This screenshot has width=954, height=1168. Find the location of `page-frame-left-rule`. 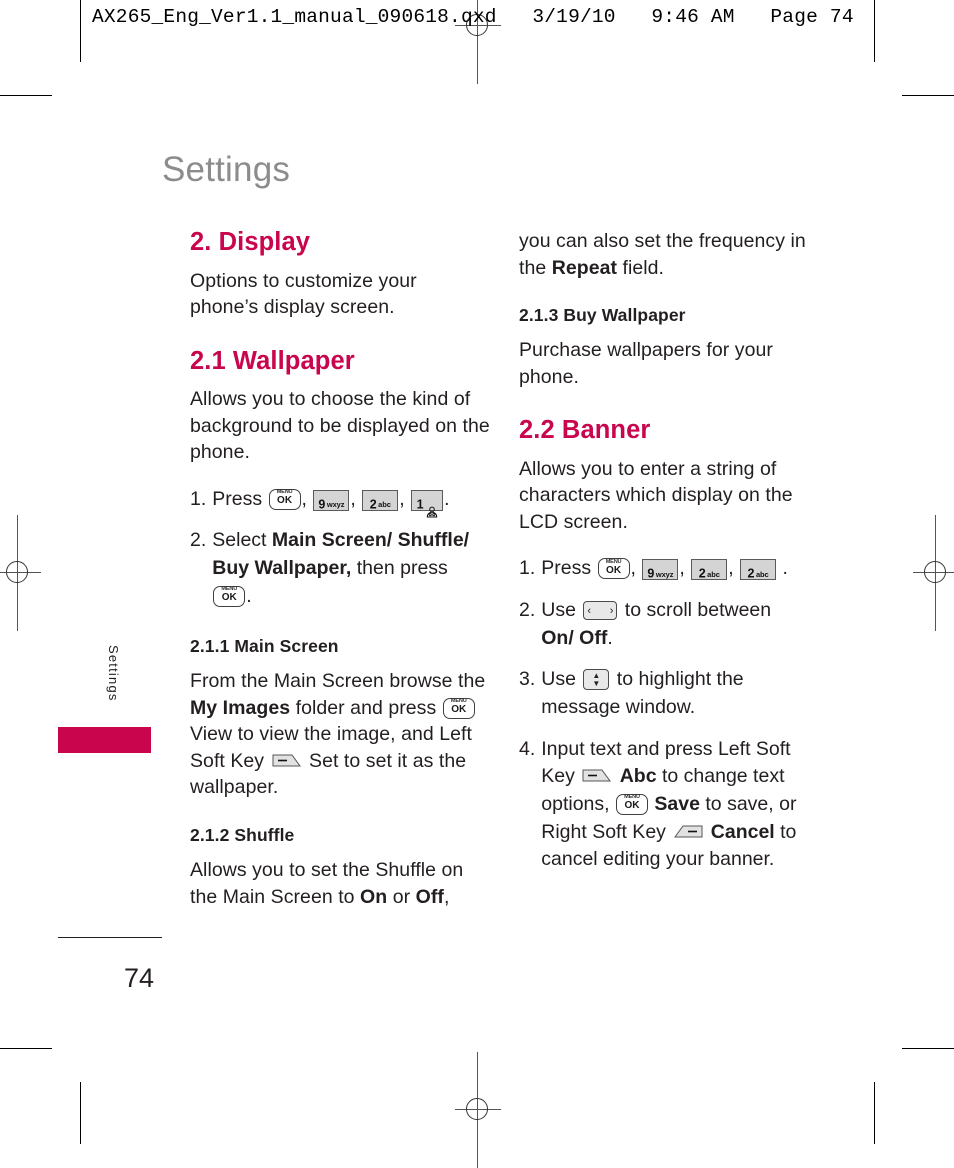

page-frame-left-rule is located at coordinates (80, 31).